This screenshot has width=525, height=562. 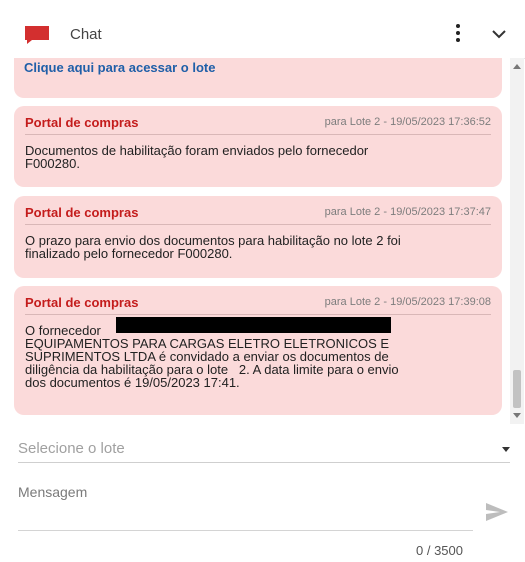 I want to click on scroll-thumb, so click(x=517, y=389).